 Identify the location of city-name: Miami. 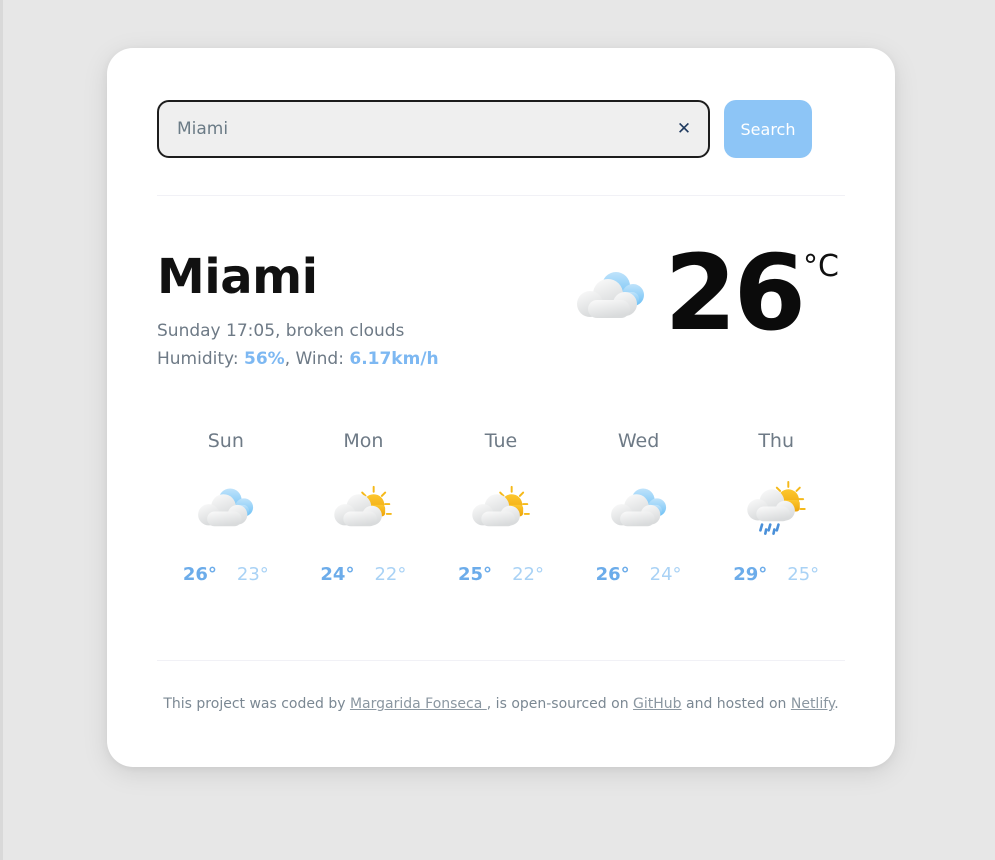
(237, 277).